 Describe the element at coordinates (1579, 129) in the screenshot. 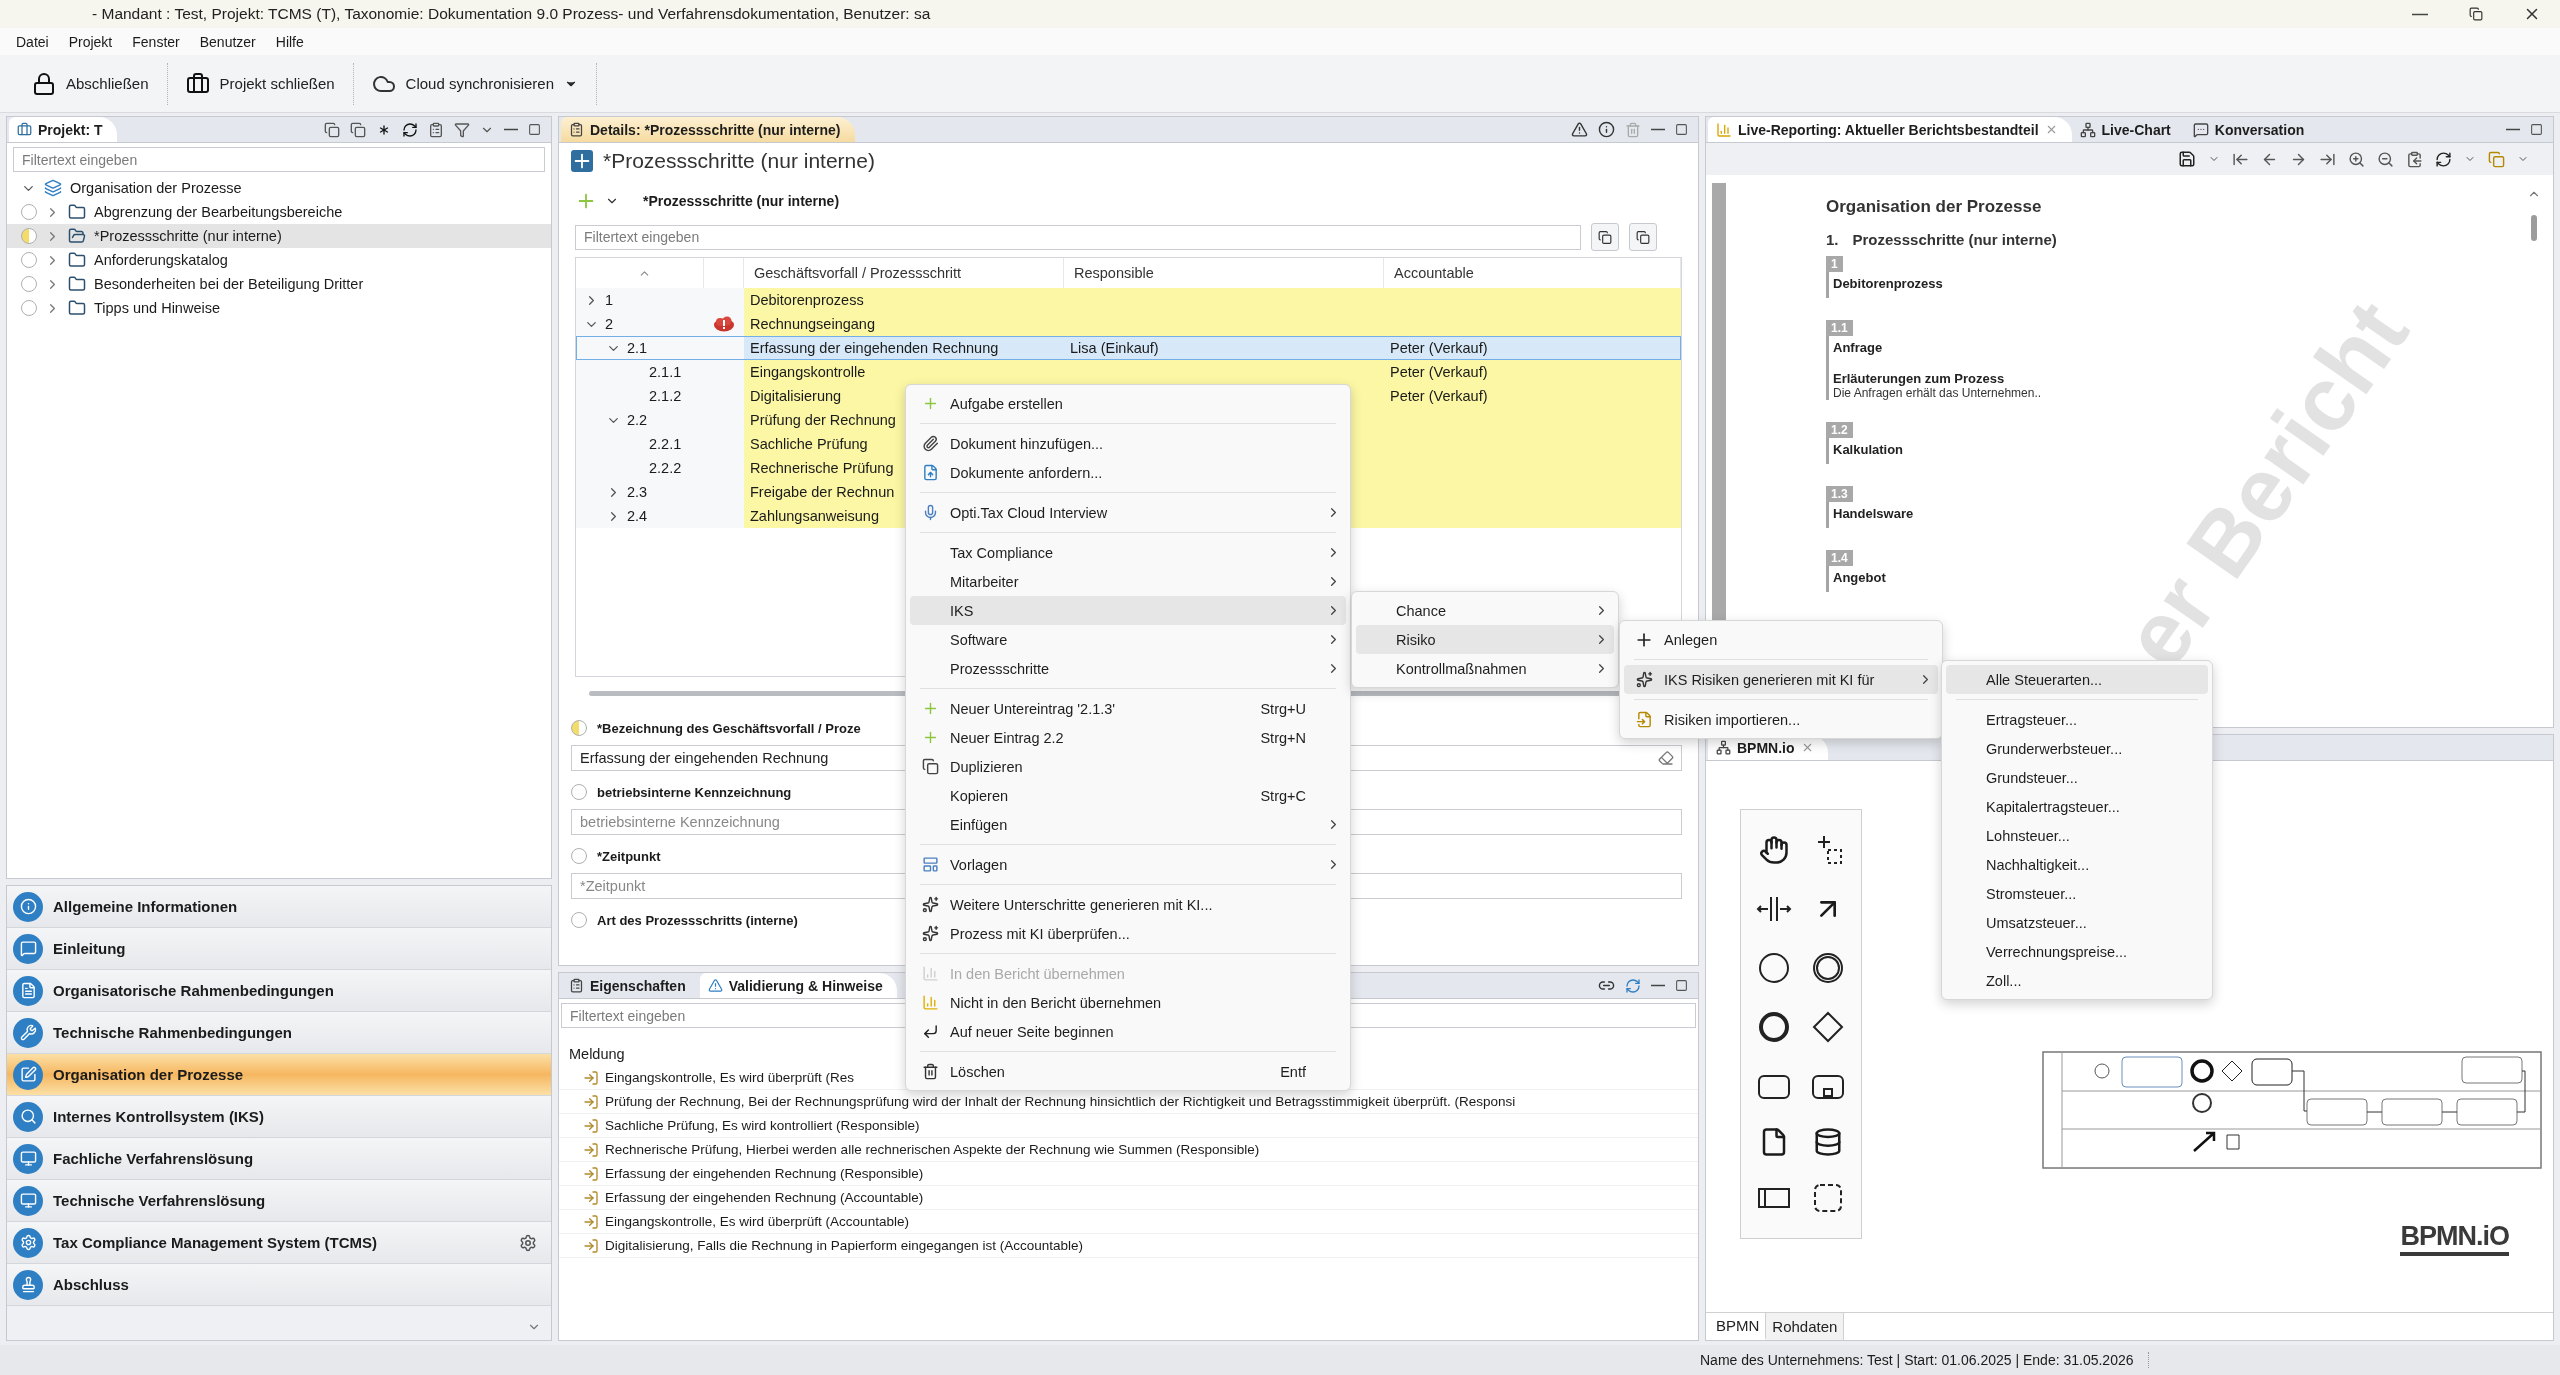

I see `warning-icon` at that location.